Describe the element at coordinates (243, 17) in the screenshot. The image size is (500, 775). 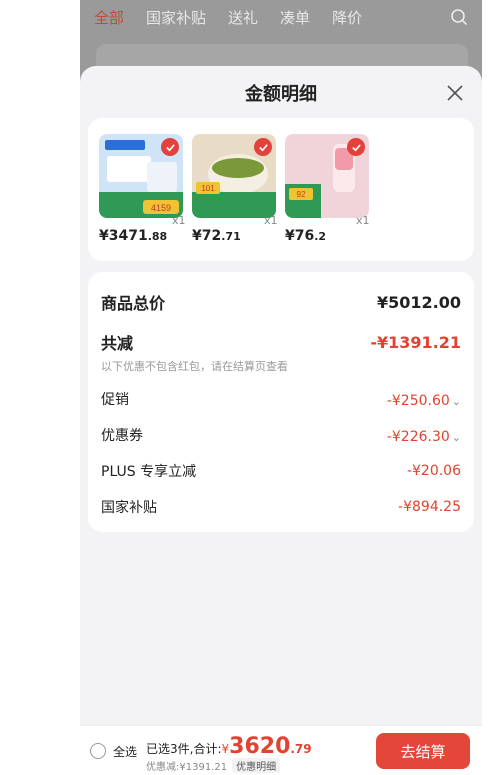
I see `tab-gift: 送礼` at that location.